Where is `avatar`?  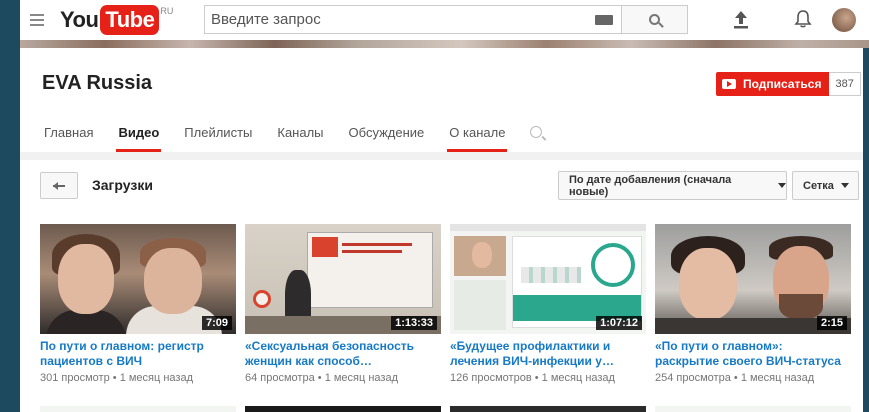
avatar is located at coordinates (844, 20).